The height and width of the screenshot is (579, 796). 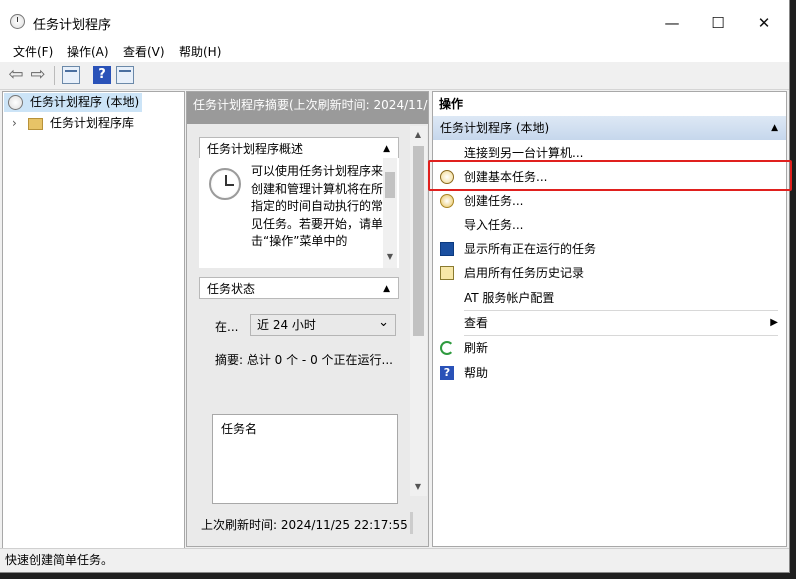 What do you see at coordinates (383, 322) in the screenshot?
I see `chevron-down-icon: ⌄` at bounding box center [383, 322].